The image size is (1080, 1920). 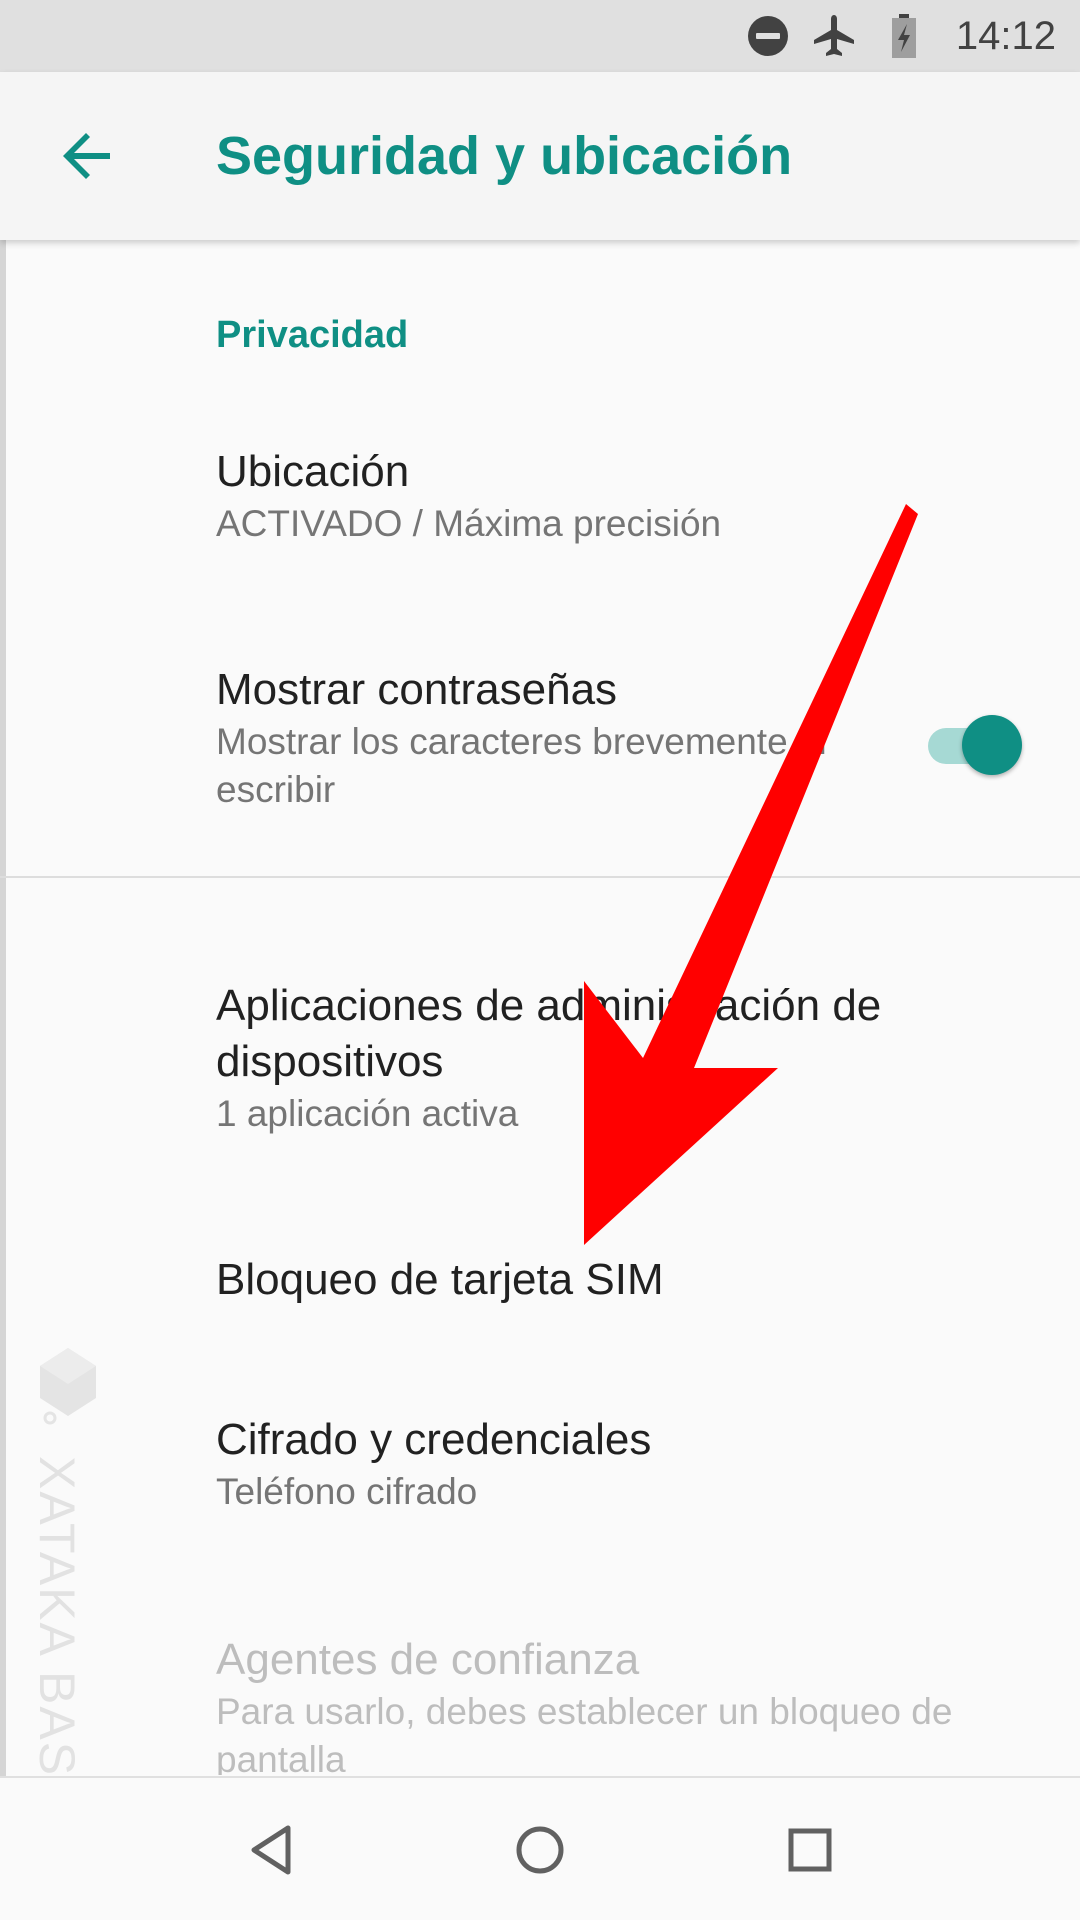 I want to click on do-not-disturb-icon, so click(x=768, y=36).